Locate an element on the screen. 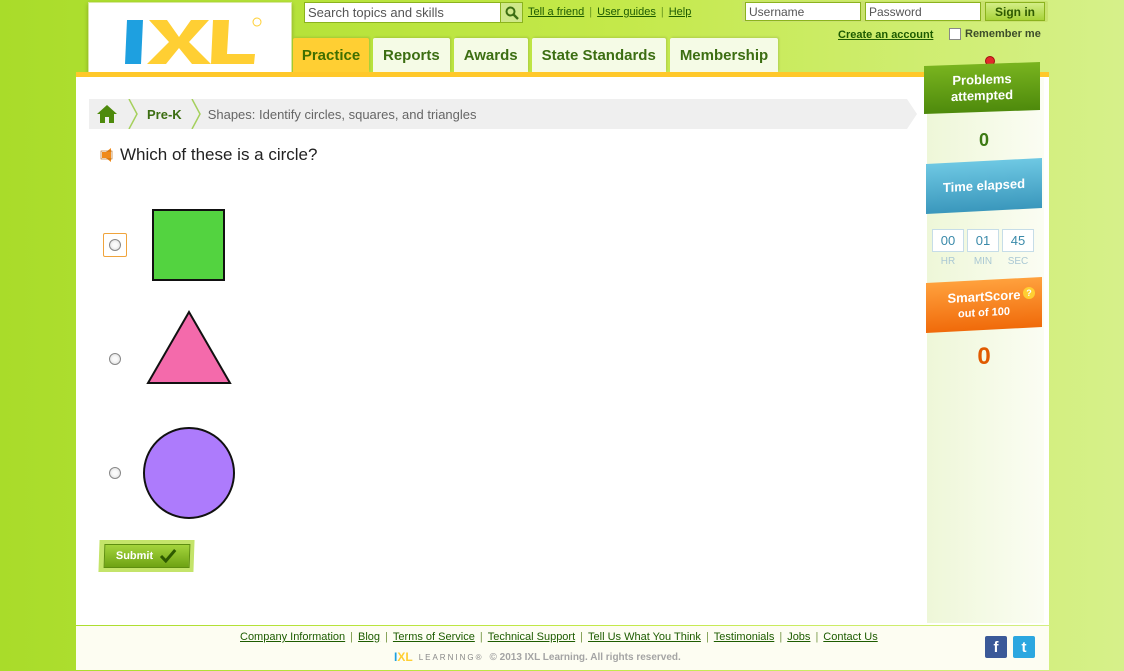  checkmark-icon is located at coordinates (168, 556).